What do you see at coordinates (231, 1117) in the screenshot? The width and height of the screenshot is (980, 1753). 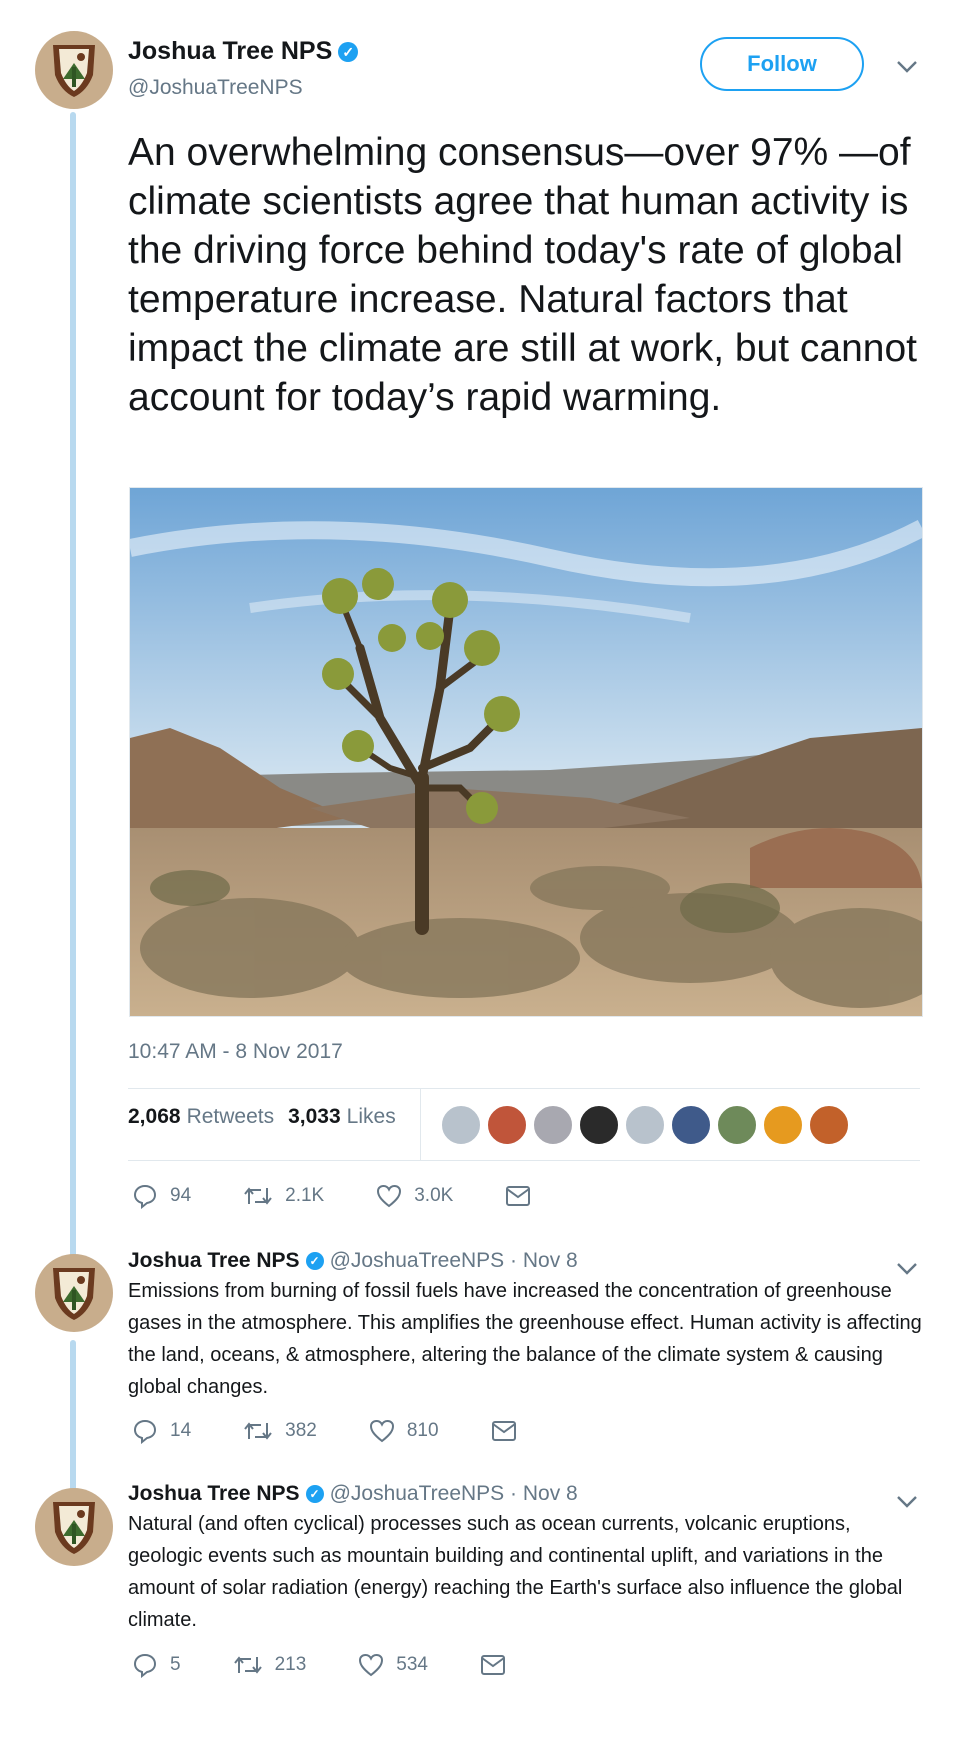 I see `retweets-label: Retweets` at bounding box center [231, 1117].